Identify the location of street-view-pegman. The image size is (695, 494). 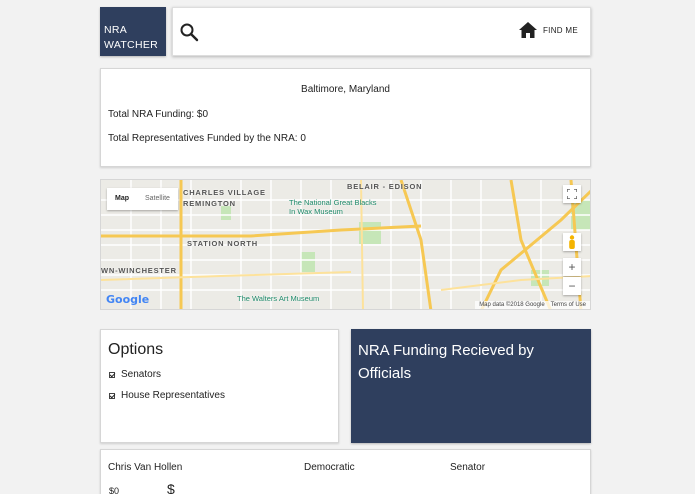
(572, 242).